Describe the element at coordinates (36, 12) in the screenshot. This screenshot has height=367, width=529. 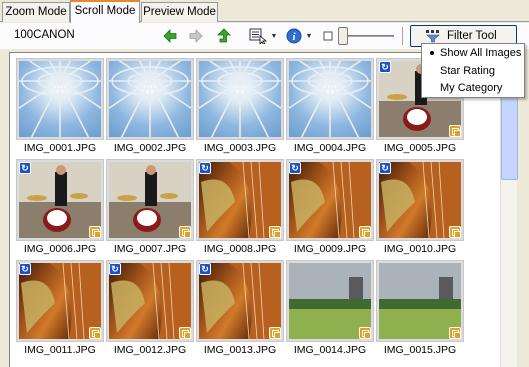
I see `tab-zoom-mode: Zoom Mode` at that location.